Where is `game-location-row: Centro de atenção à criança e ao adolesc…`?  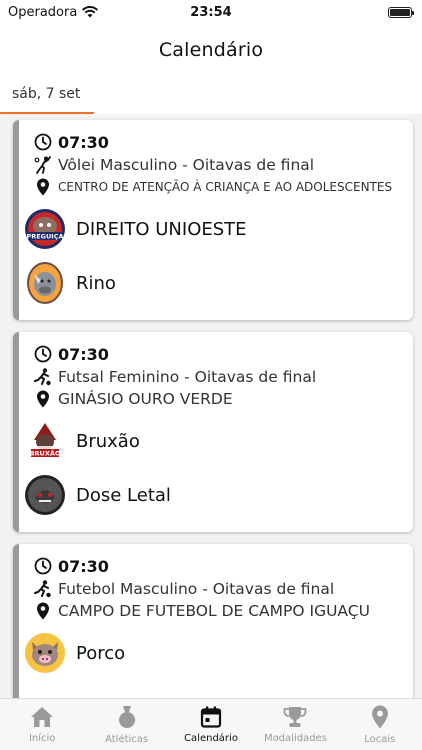
game-location-row: Centro de atenção à criança e ao adolesc… is located at coordinates (218, 187).